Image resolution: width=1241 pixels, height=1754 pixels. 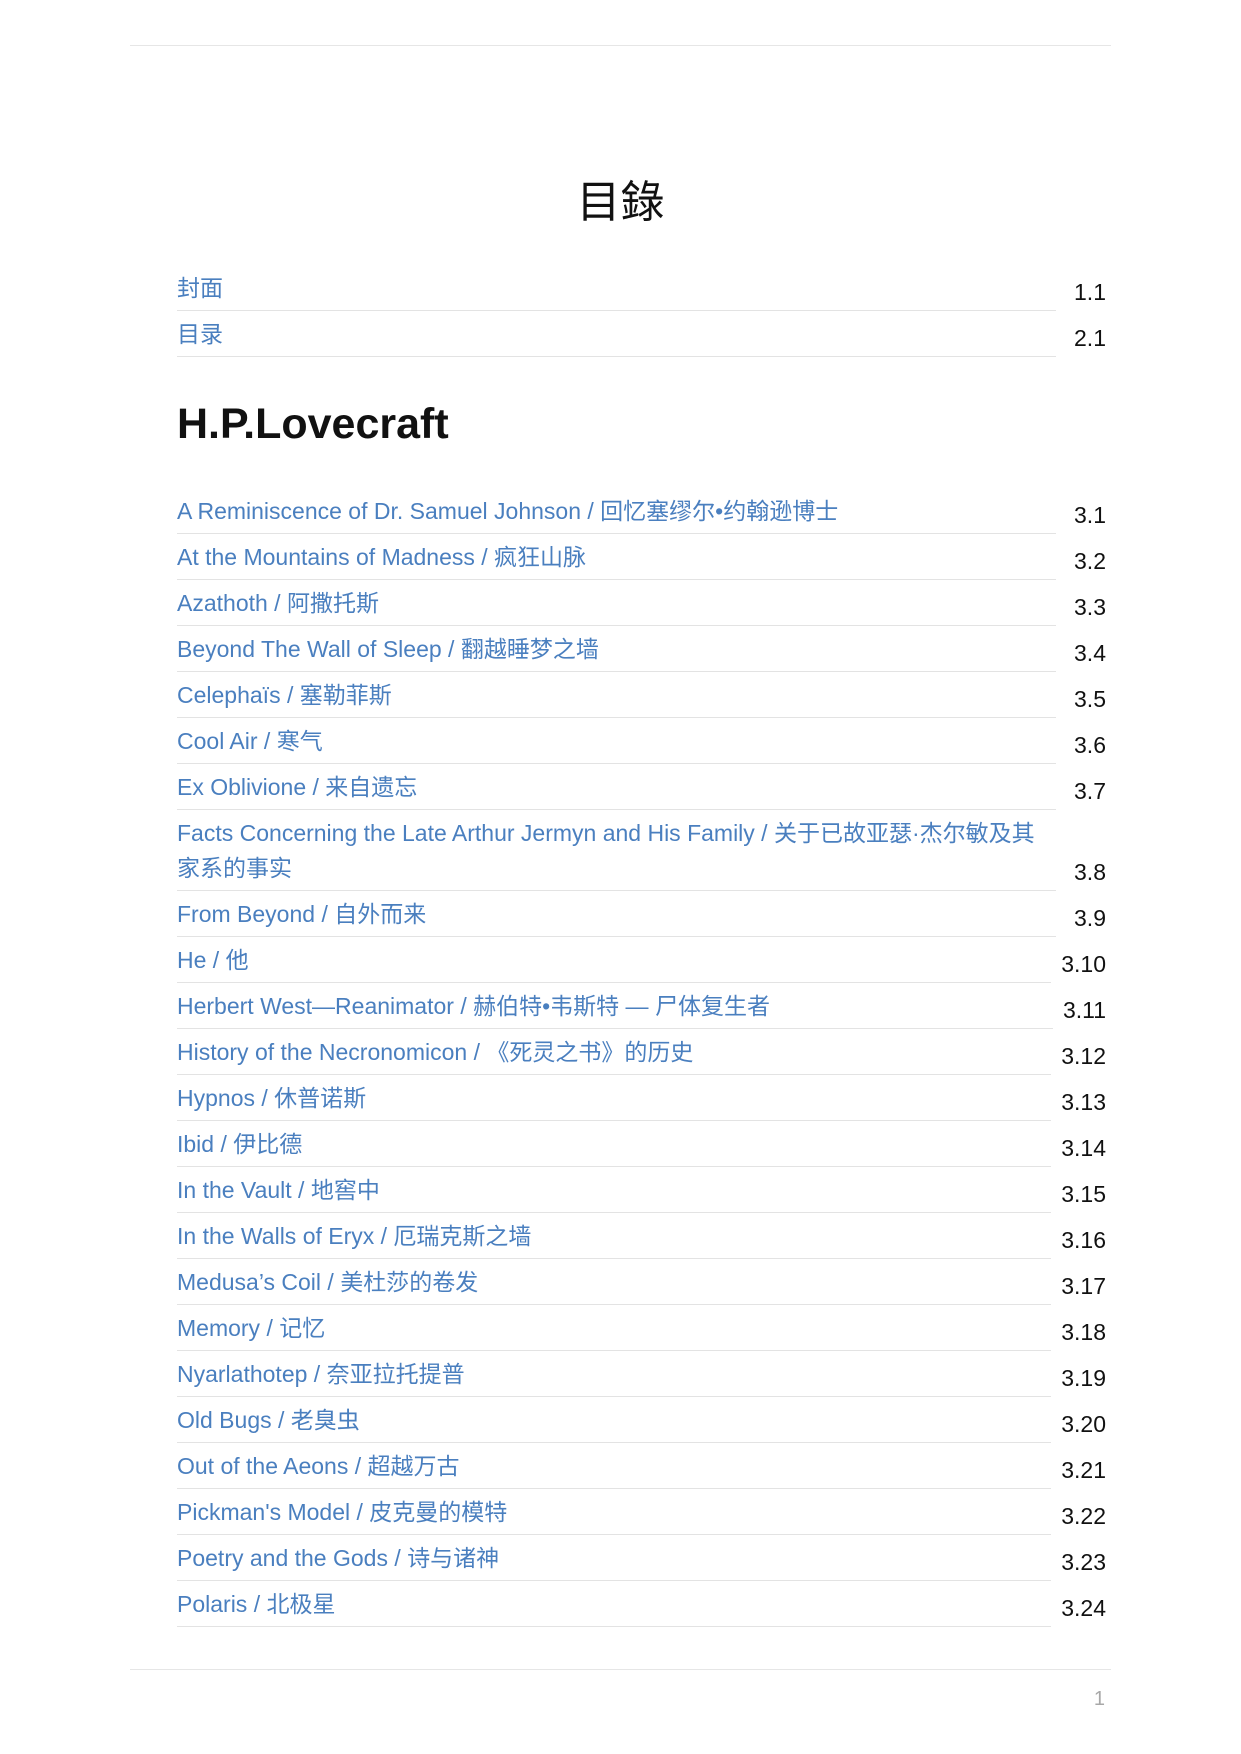 I want to click on toc-entry: Poetry and the Gods / 诗与诸神 3.23, so click(x=641, y=1558).